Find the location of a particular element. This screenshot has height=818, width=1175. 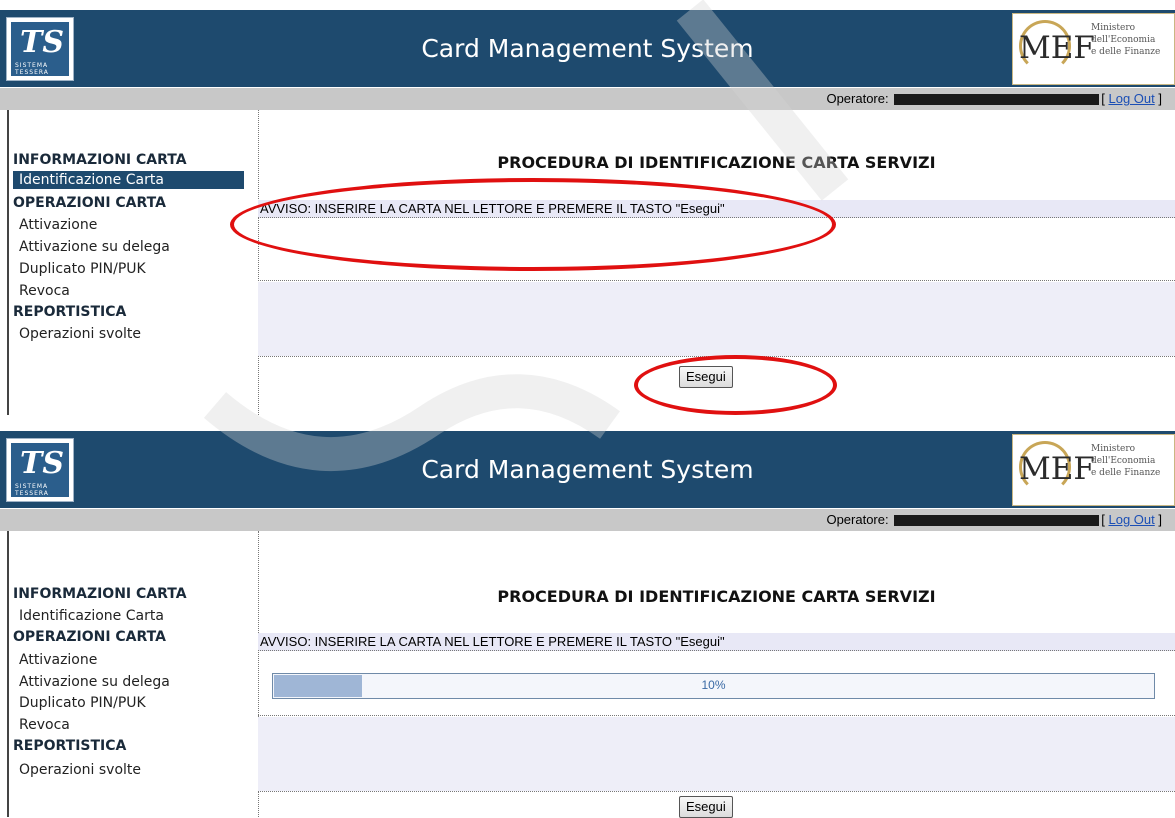

highlight-circle-avviso is located at coordinates (533, 224).